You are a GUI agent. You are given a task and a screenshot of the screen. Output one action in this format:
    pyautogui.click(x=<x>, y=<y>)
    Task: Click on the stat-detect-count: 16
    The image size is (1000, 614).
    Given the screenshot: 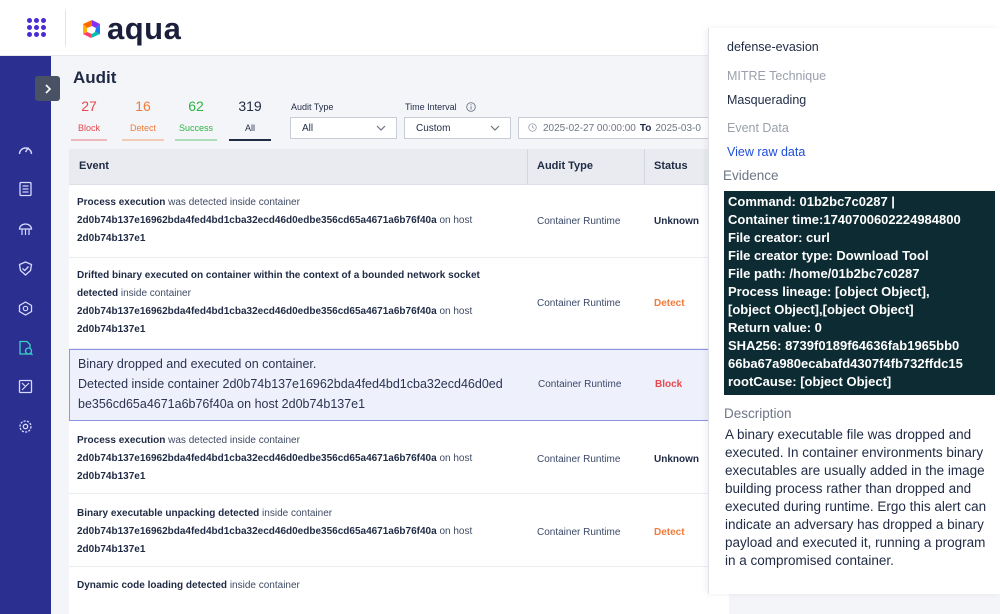 What is the action you would take?
    pyautogui.click(x=143, y=106)
    